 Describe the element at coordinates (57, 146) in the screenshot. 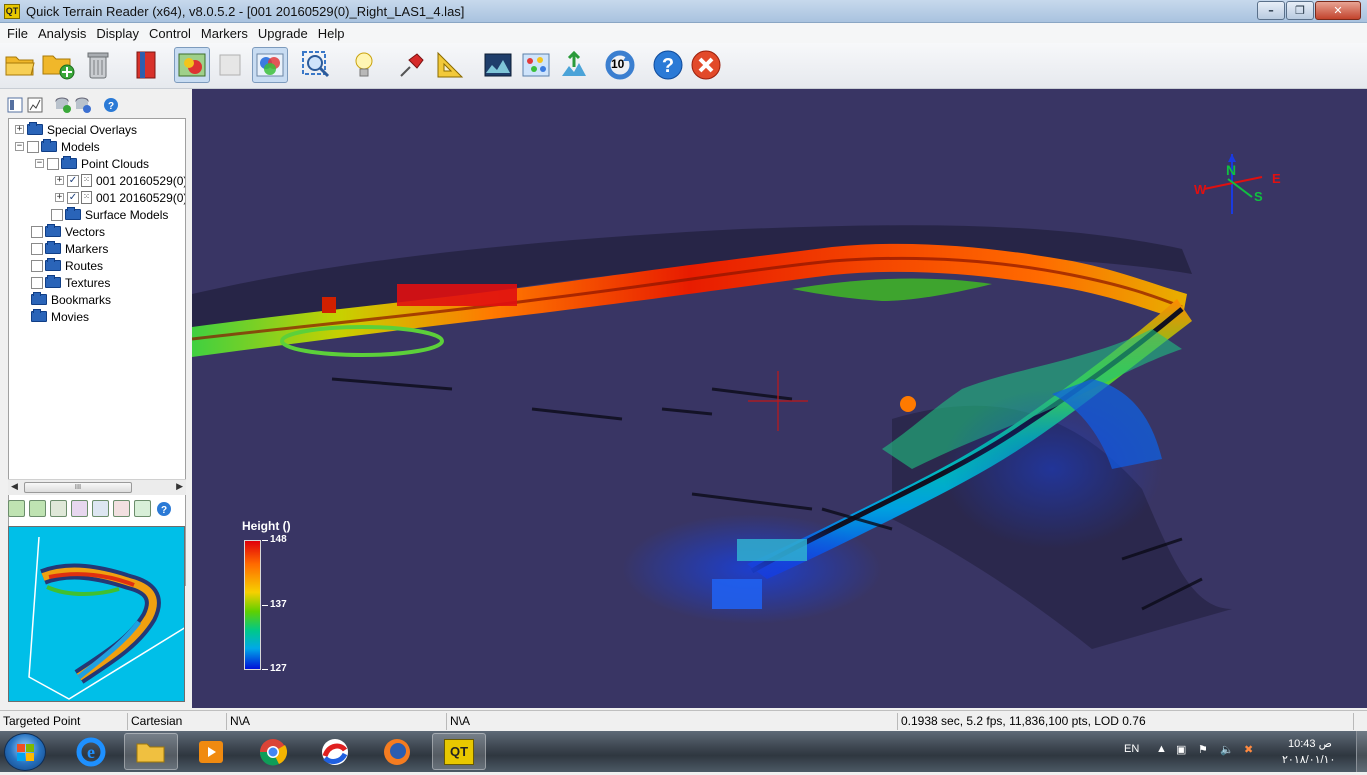

I see `tree-item-models: − Models` at that location.